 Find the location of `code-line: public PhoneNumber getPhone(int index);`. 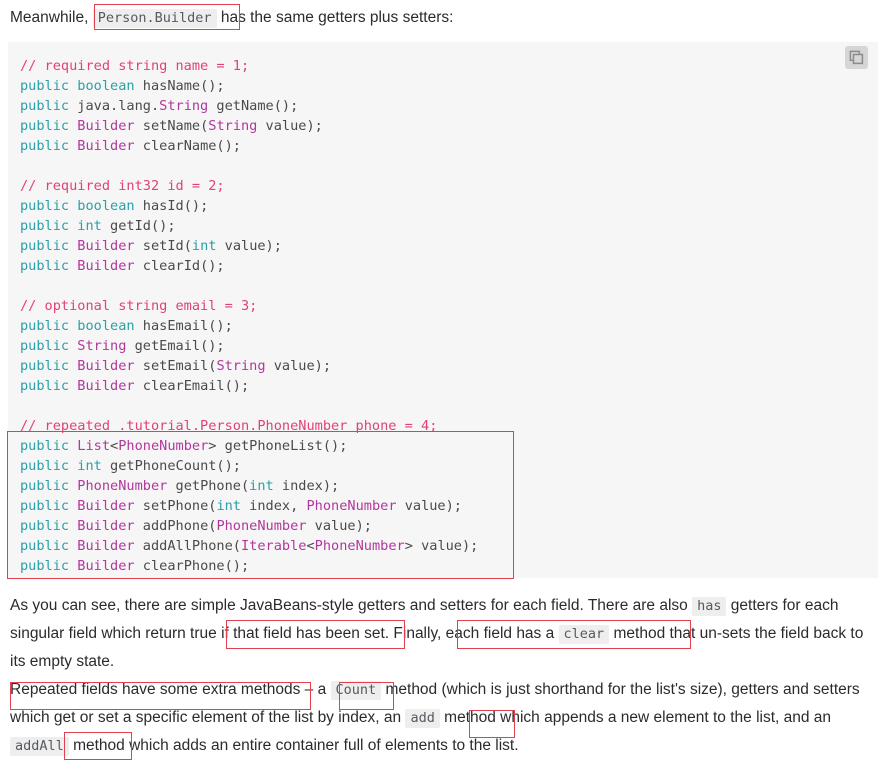

code-line: public PhoneNumber getPhone(int index); is located at coordinates (179, 486).